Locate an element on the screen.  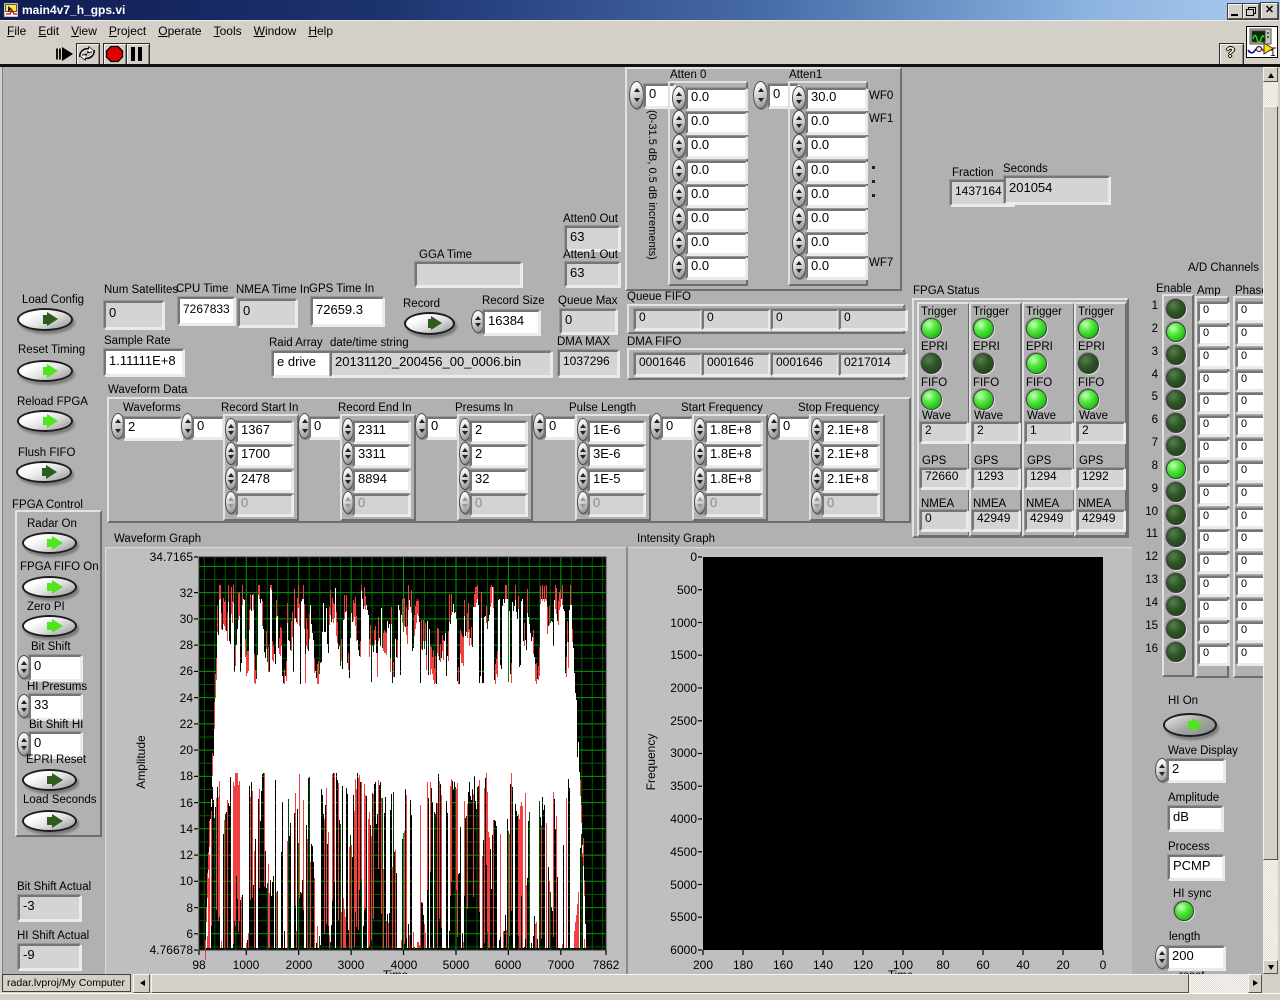
svg-text: 14 is located at coordinates (187, 829).